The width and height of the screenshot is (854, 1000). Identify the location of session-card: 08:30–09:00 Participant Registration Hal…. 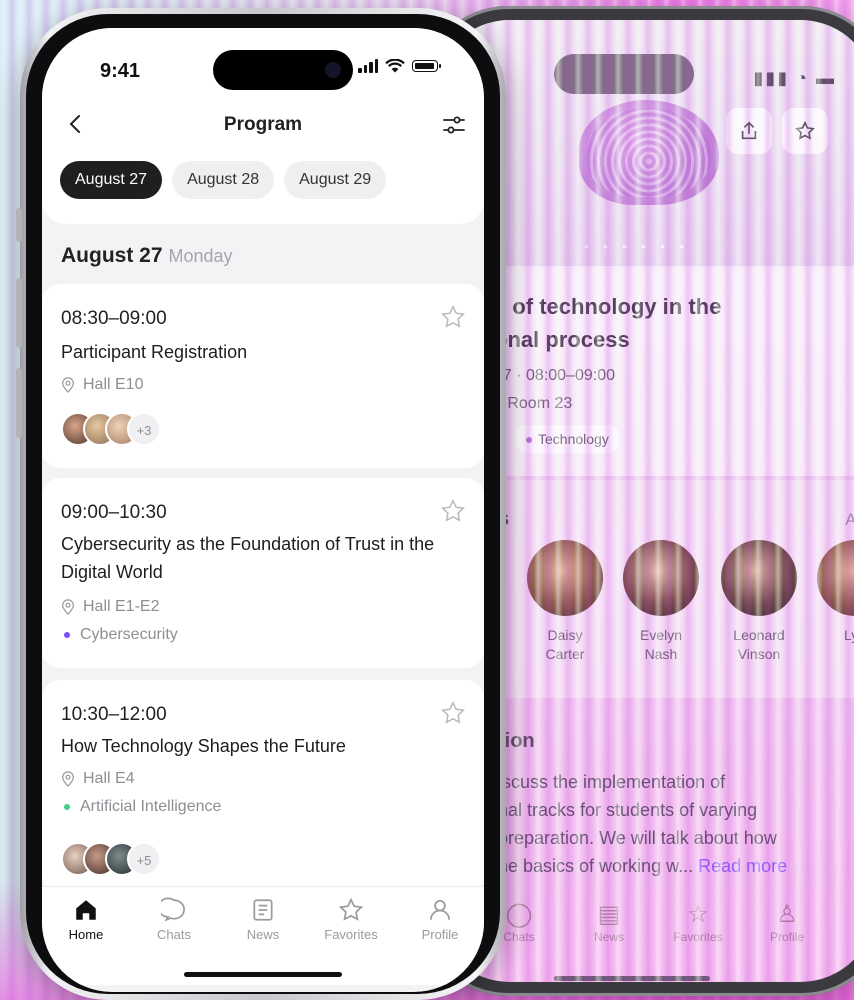
(263, 376).